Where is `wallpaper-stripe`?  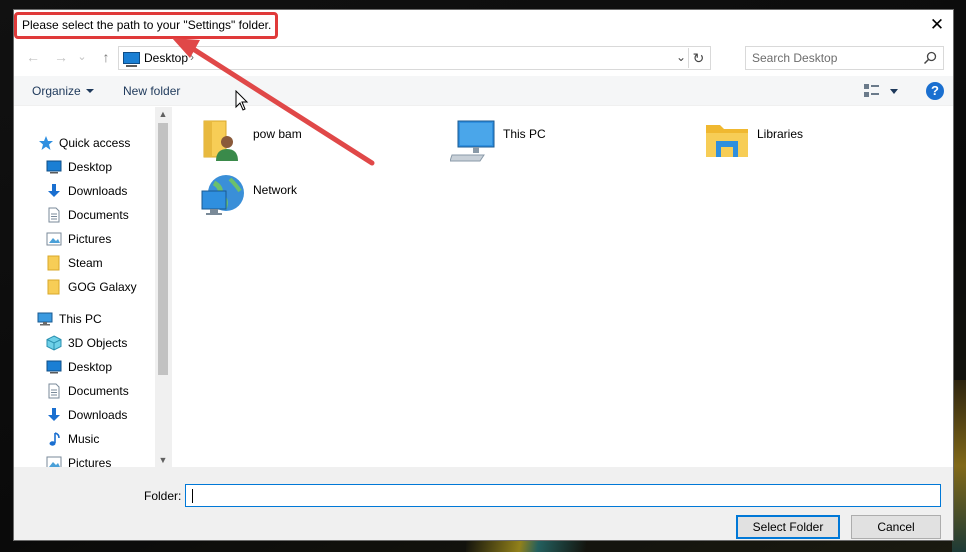 wallpaper-stripe is located at coordinates (959, 466).